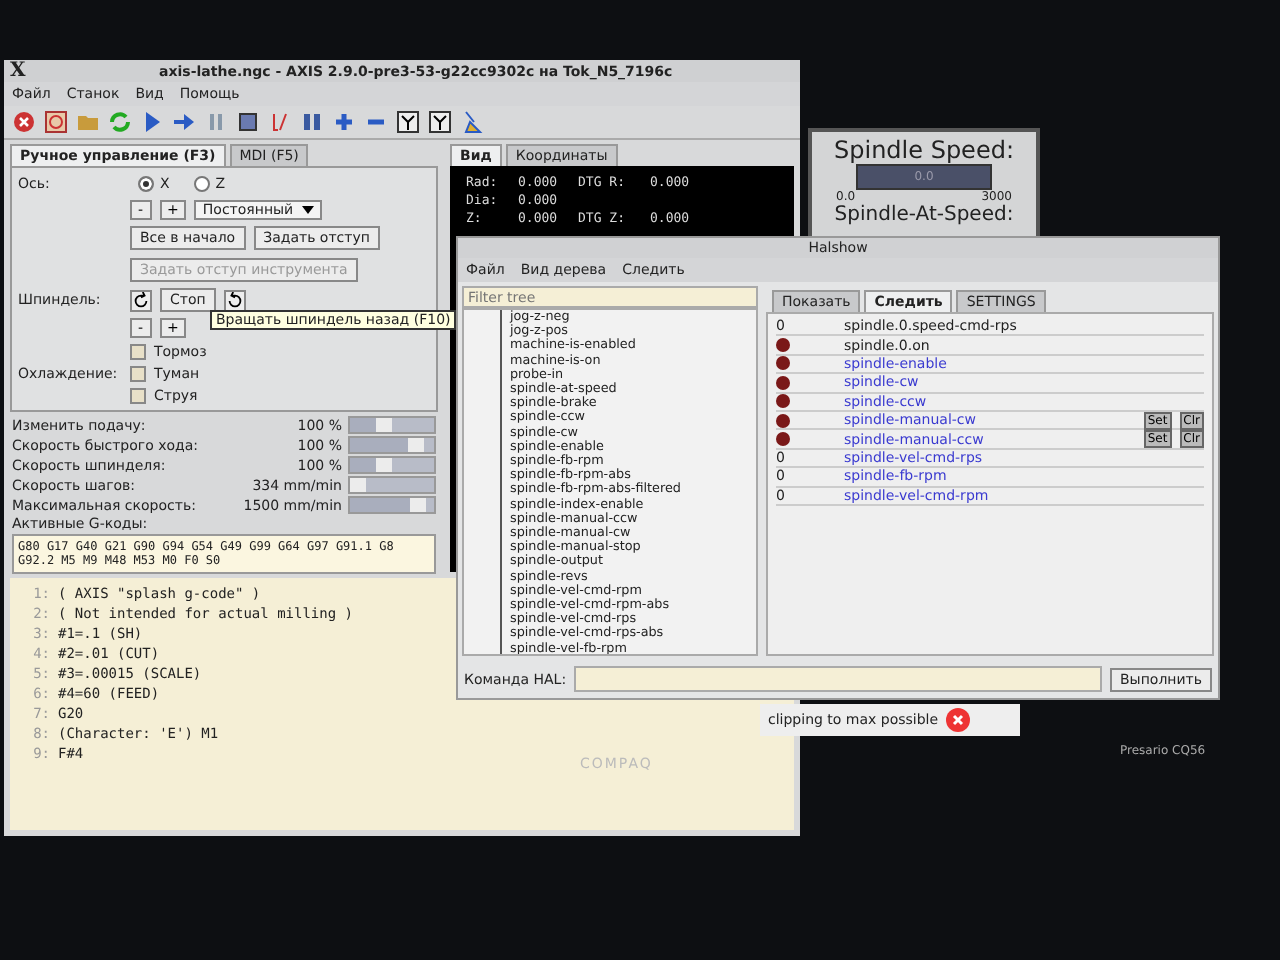  Describe the element at coordinates (838, 679) in the screenshot. I see `command-field` at that location.